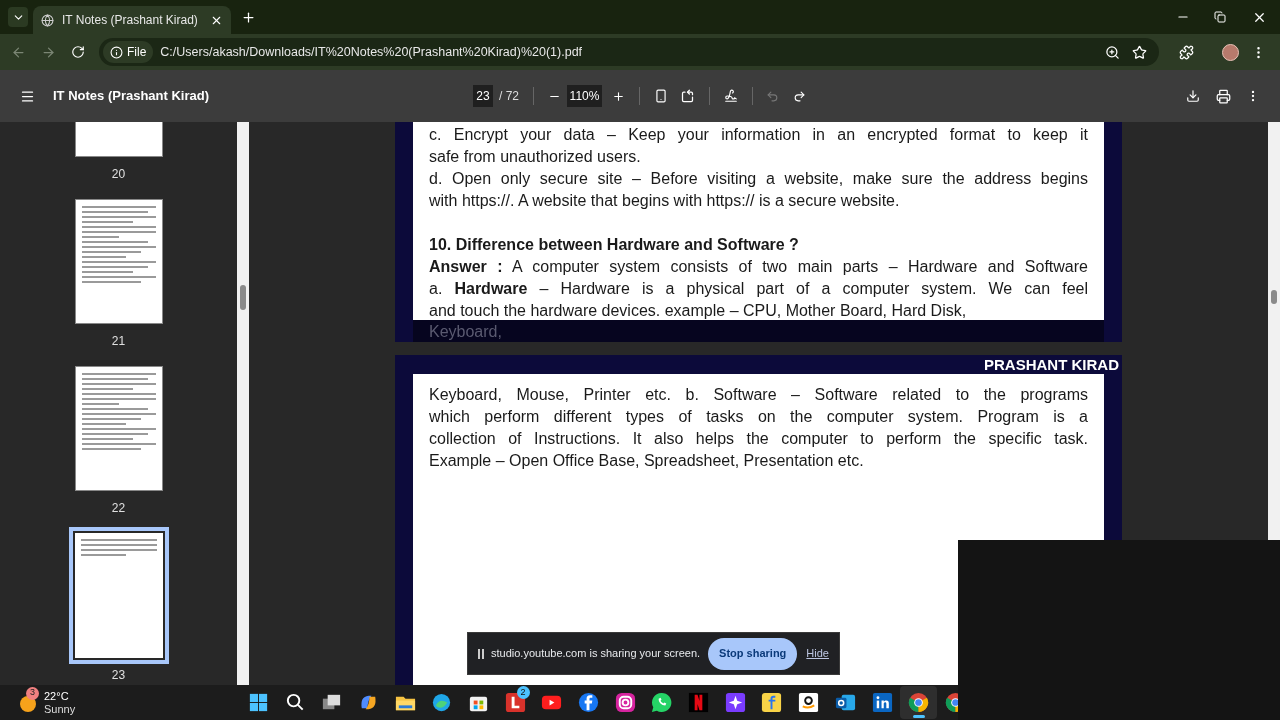 The image size is (1280, 720). What do you see at coordinates (614, 245) in the screenshot?
I see `section-heading: 10. Difference between Hardware and Software ?` at bounding box center [614, 245].